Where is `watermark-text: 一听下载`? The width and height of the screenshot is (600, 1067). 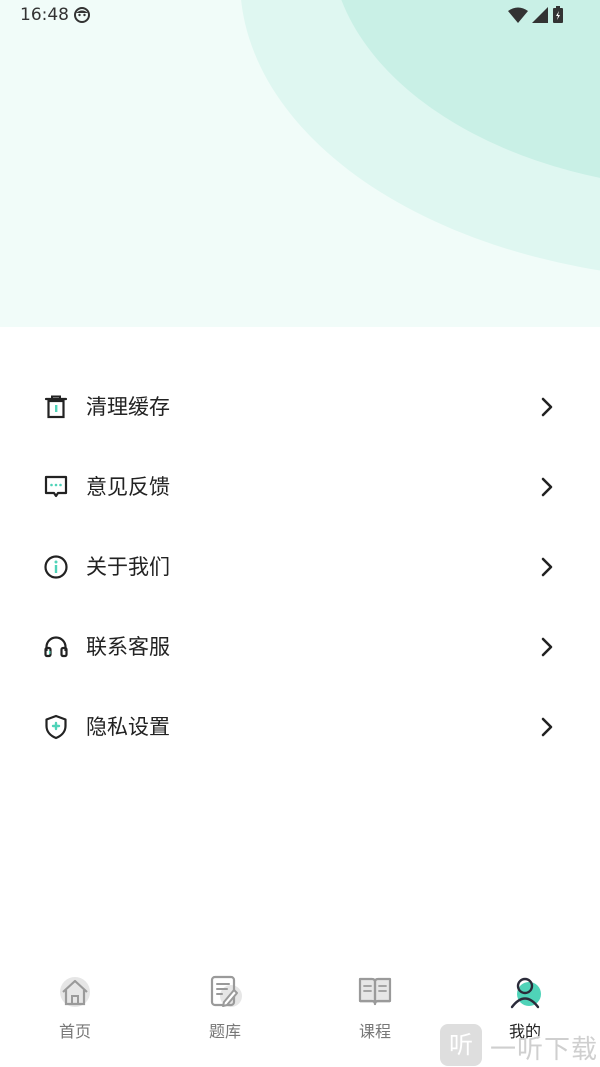
watermark-text: 一听下载 is located at coordinates (544, 1050).